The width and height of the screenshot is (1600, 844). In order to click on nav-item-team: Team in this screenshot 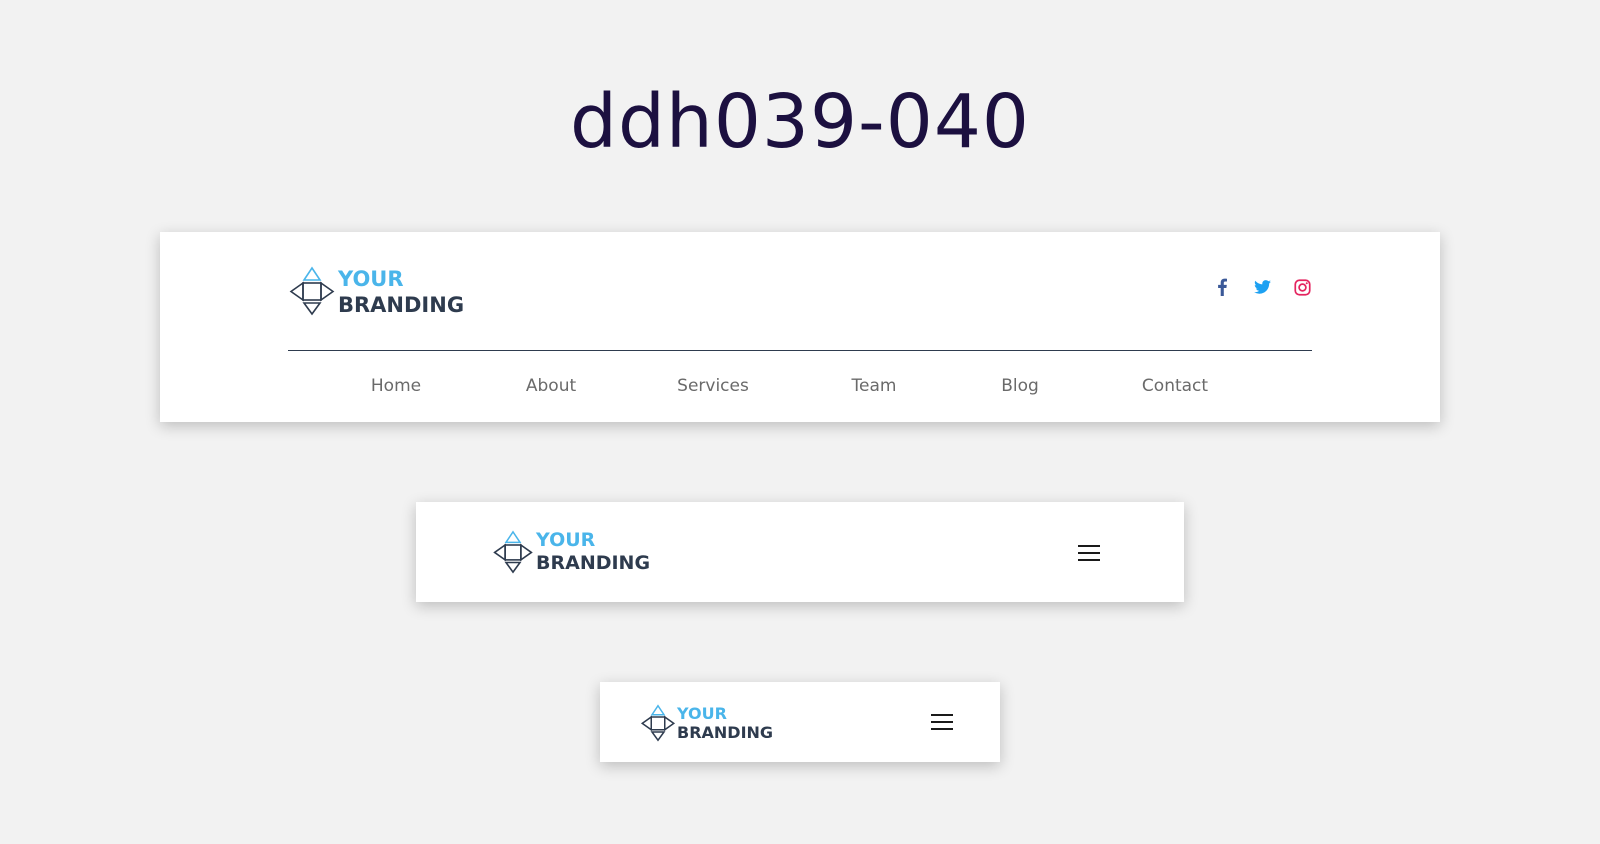, I will do `click(874, 386)`.